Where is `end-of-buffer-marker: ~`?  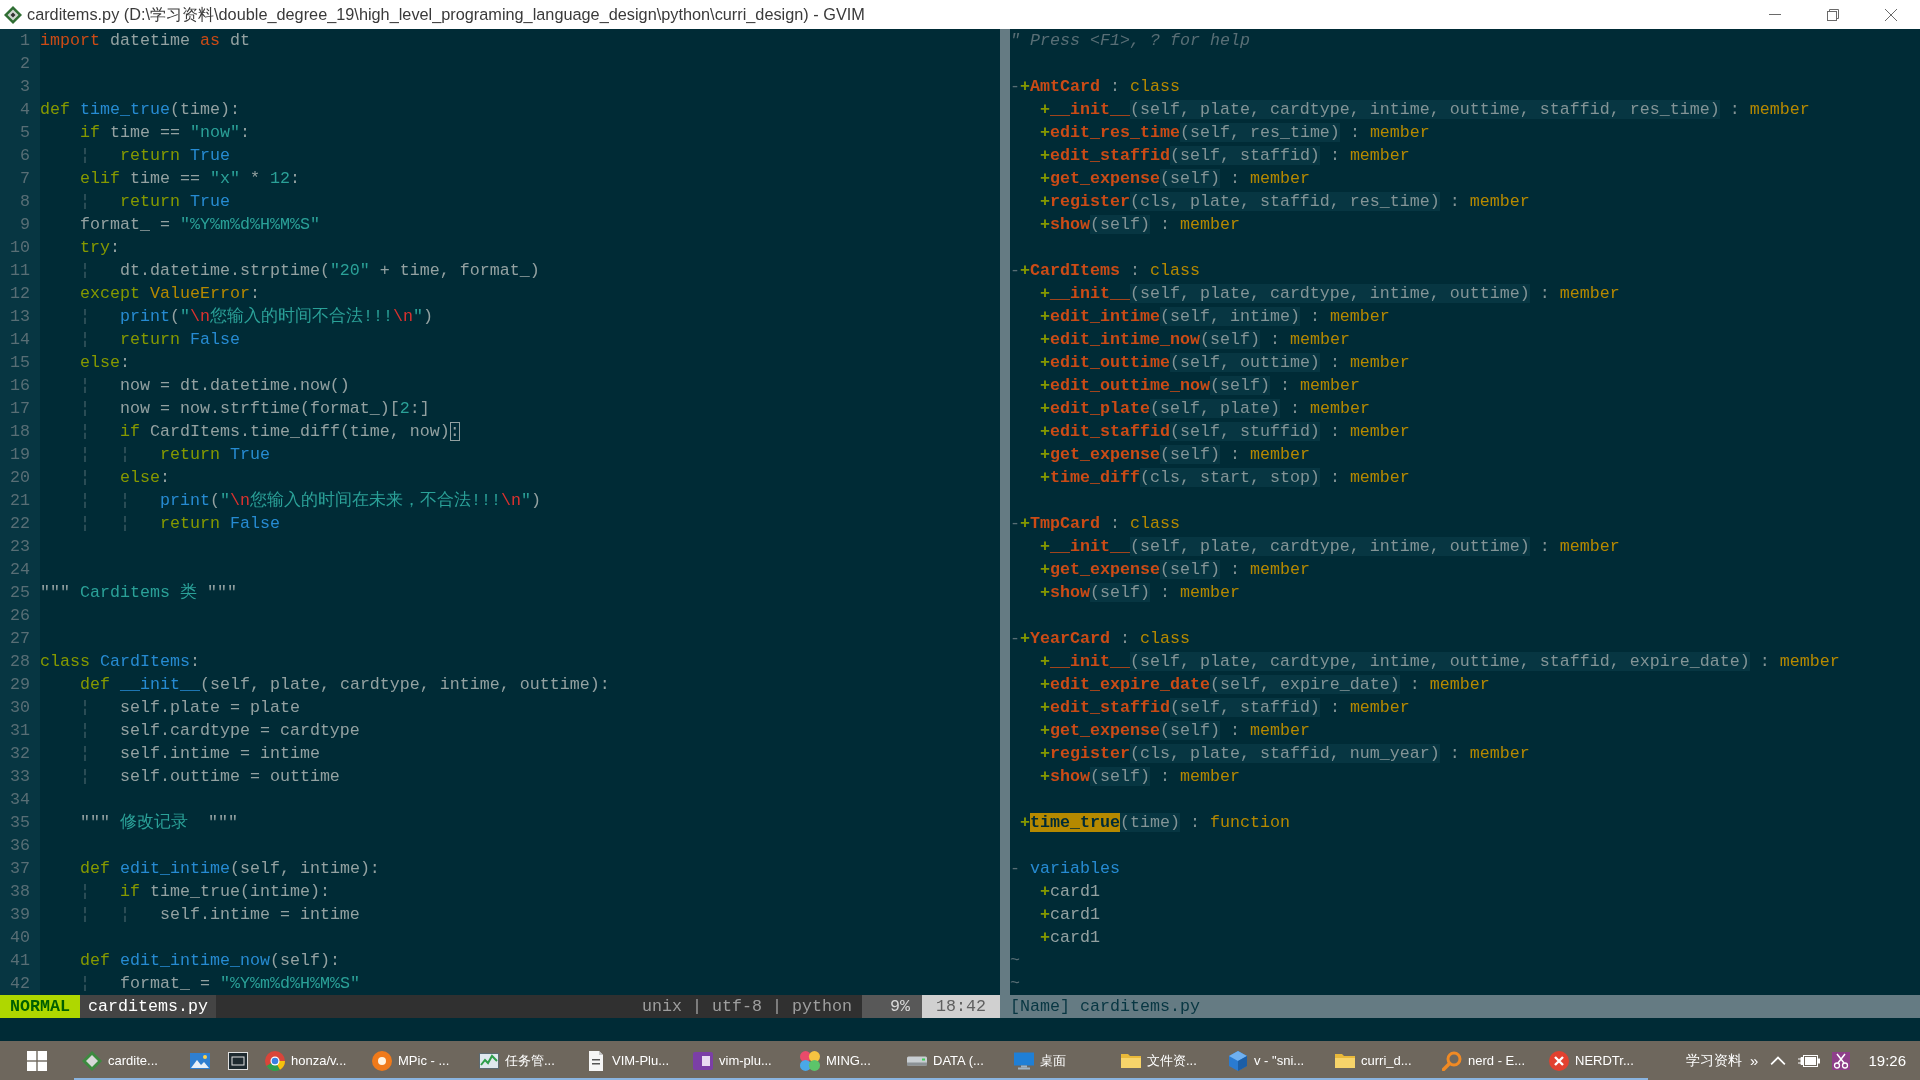
end-of-buffer-marker: ~ is located at coordinates (1015, 960).